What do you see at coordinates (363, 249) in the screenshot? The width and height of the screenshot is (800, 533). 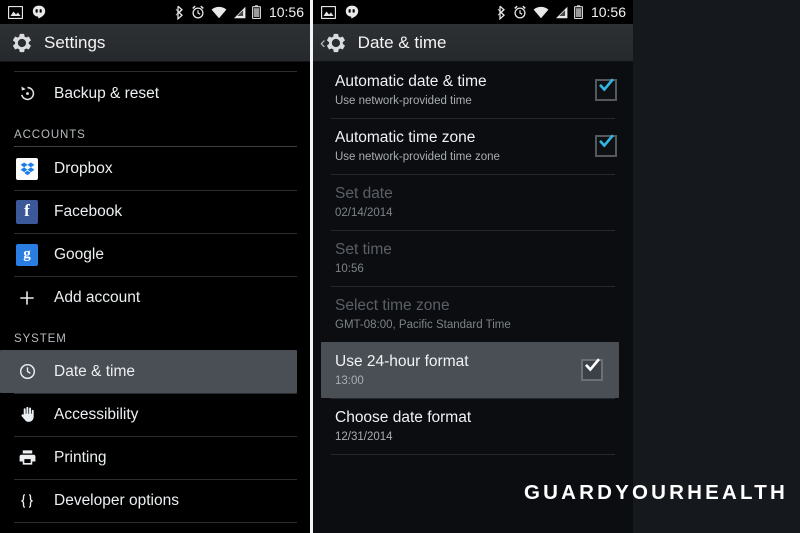 I see `setting-title: Set time` at bounding box center [363, 249].